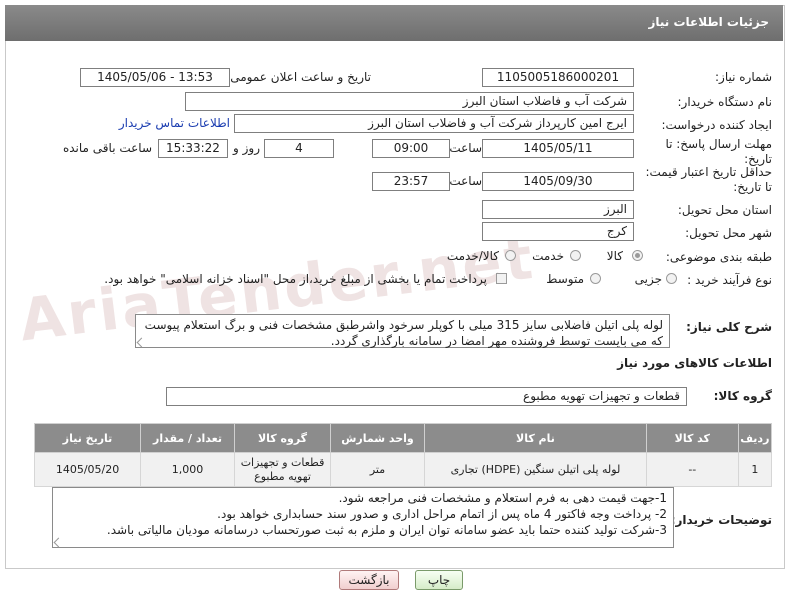 Image resolution: width=788 pixels, height=606 pixels. I want to click on requester-label: ایجاد کننده درخواست:, so click(716, 125).